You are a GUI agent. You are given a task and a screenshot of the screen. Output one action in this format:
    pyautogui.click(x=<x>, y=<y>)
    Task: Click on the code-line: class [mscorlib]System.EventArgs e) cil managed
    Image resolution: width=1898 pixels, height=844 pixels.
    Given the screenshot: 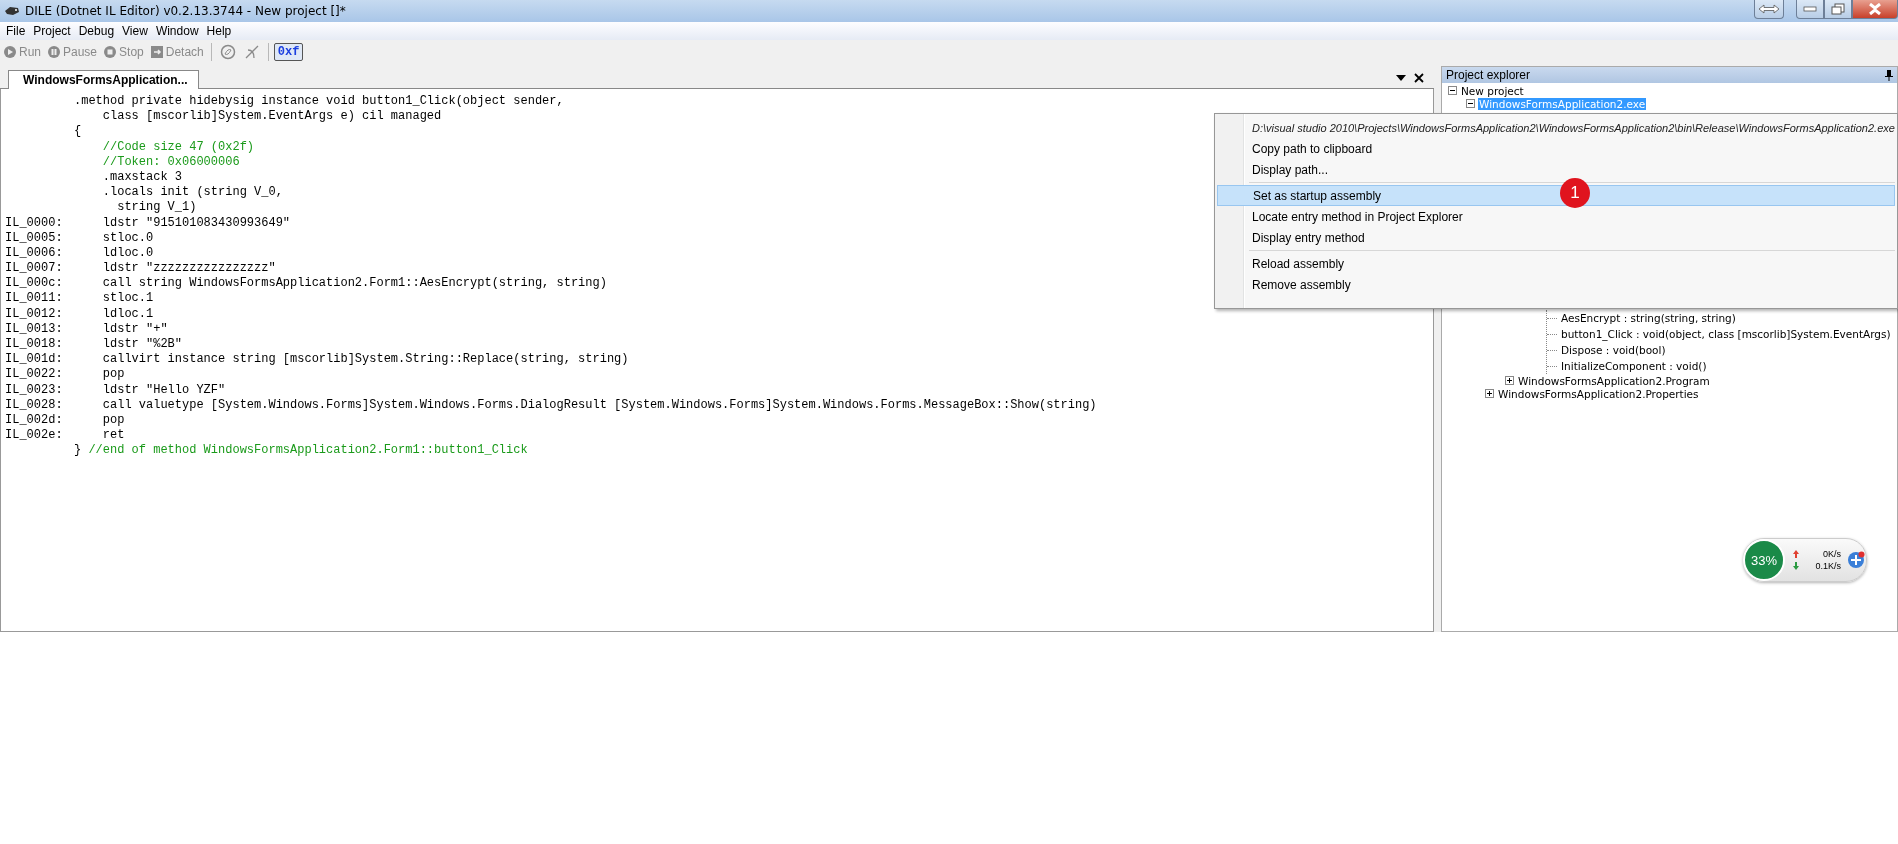 What is the action you would take?
    pyautogui.click(x=271, y=117)
    